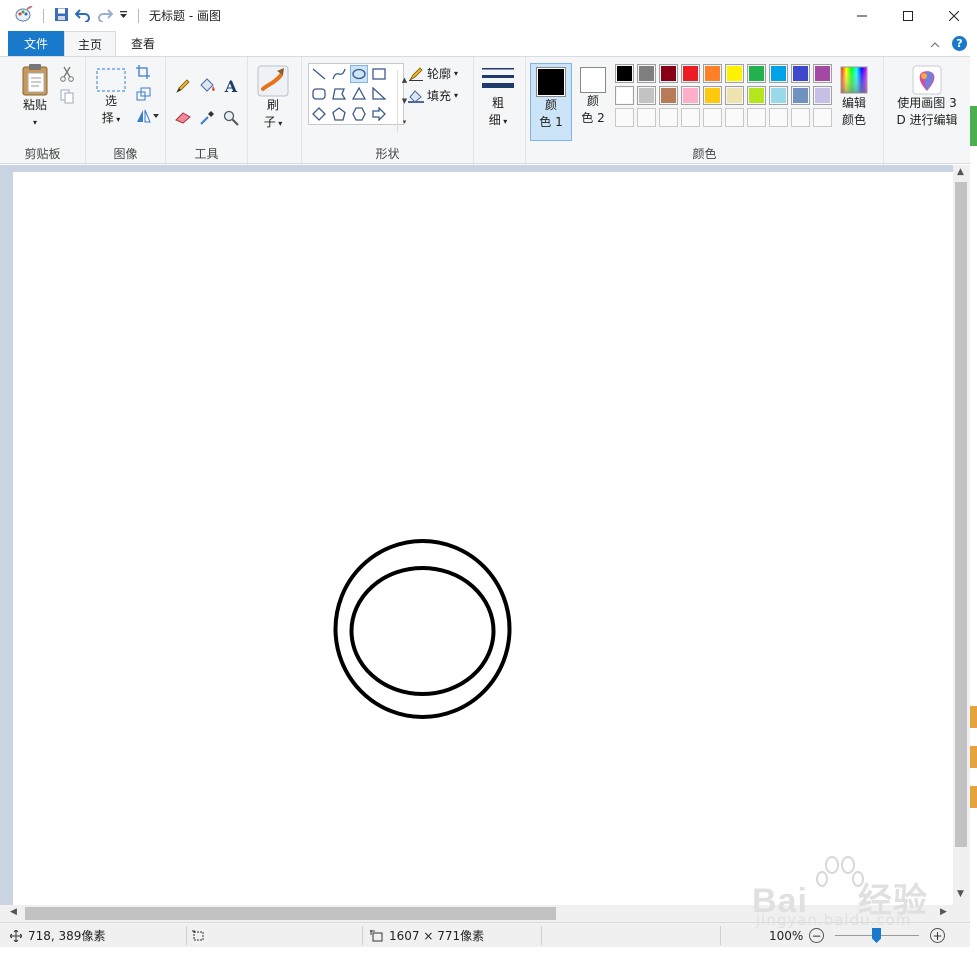 Image resolution: width=977 pixels, height=955 pixels. I want to click on vertical-scroll-thumb, so click(961, 514).